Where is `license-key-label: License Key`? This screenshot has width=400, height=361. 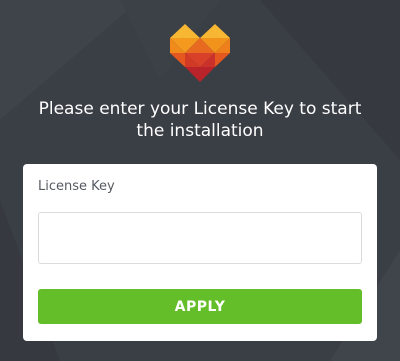 license-key-label: License Key is located at coordinates (76, 186).